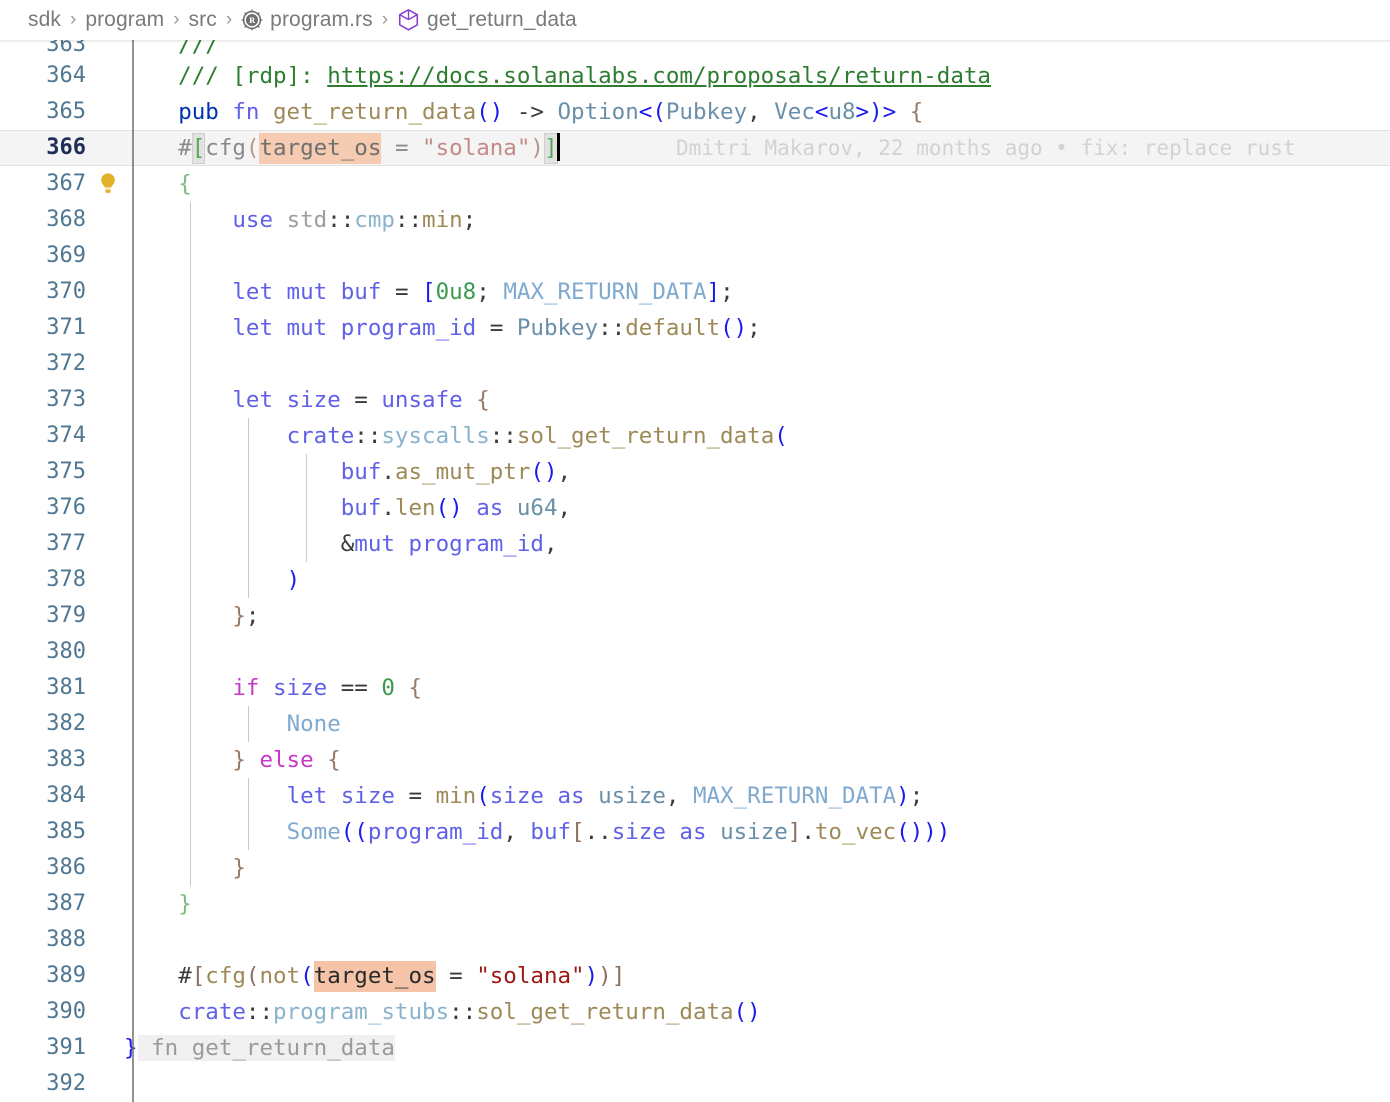  What do you see at coordinates (695, 49) in the screenshot?
I see `code-line: 363 ///` at bounding box center [695, 49].